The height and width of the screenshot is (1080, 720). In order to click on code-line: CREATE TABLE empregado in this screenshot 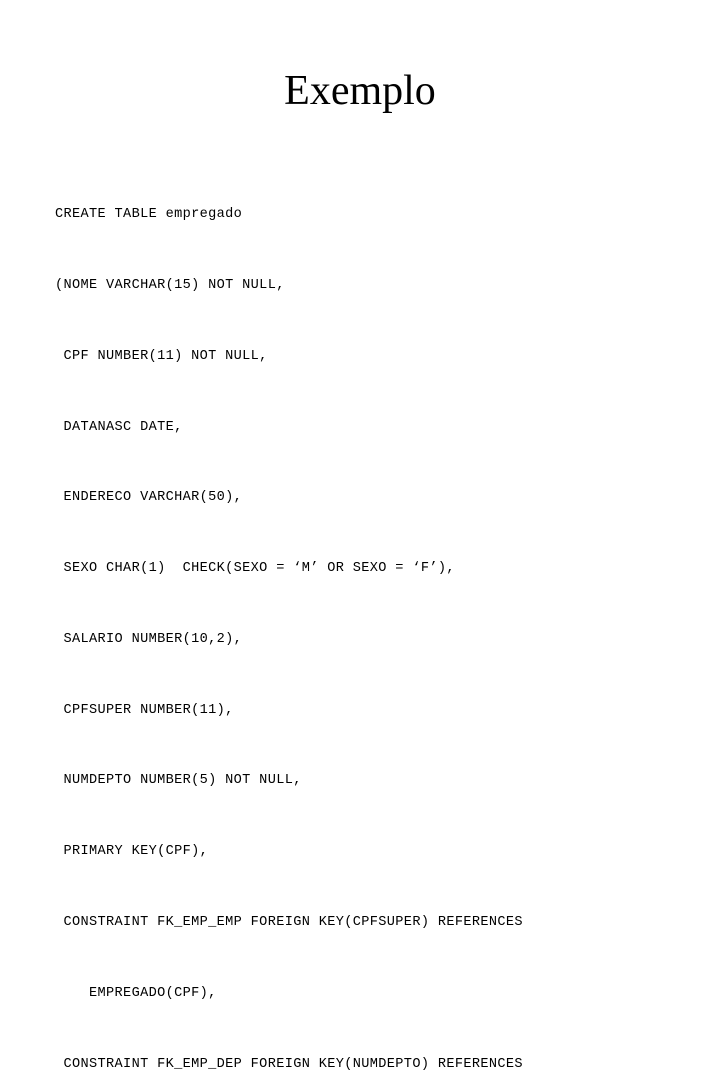, I will do `click(149, 215)`.